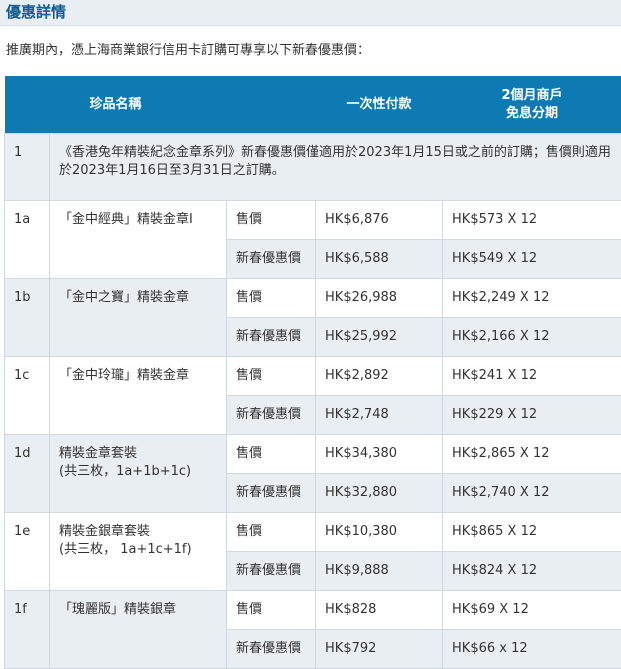 Image resolution: width=621 pixels, height=669 pixels. What do you see at coordinates (142, 376) in the screenshot?
I see `item-name-line1: 「金中玲瓏」精裝金章` at bounding box center [142, 376].